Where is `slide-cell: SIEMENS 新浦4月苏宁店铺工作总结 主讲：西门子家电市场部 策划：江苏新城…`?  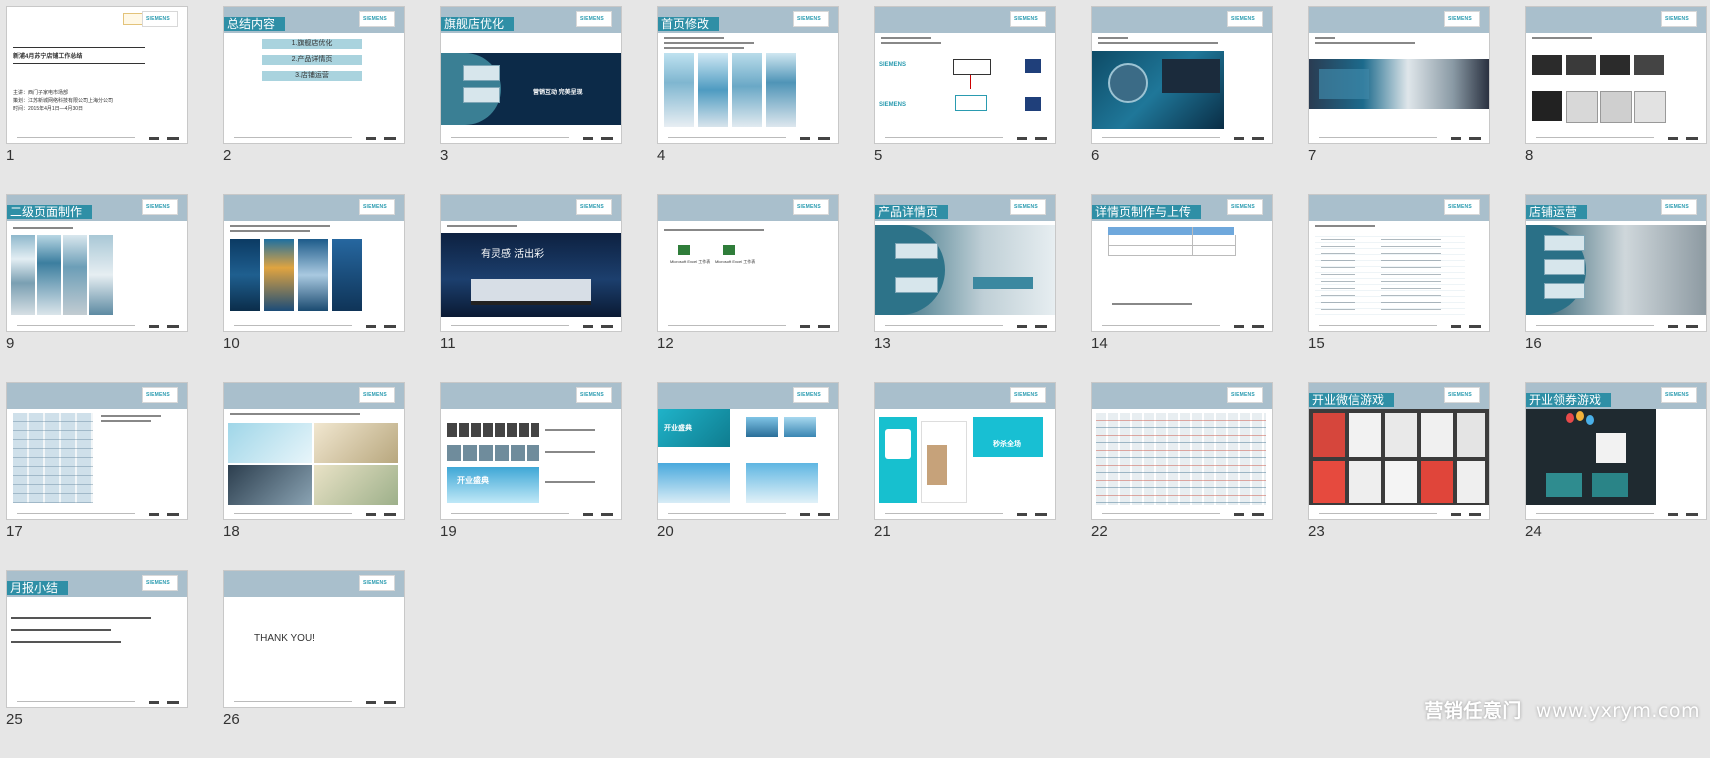
slide-cell: SIEMENS 新浦4月苏宁店铺工作总结 主讲：西门子家电市场部 策划：江苏新城… is located at coordinates (97, 100).